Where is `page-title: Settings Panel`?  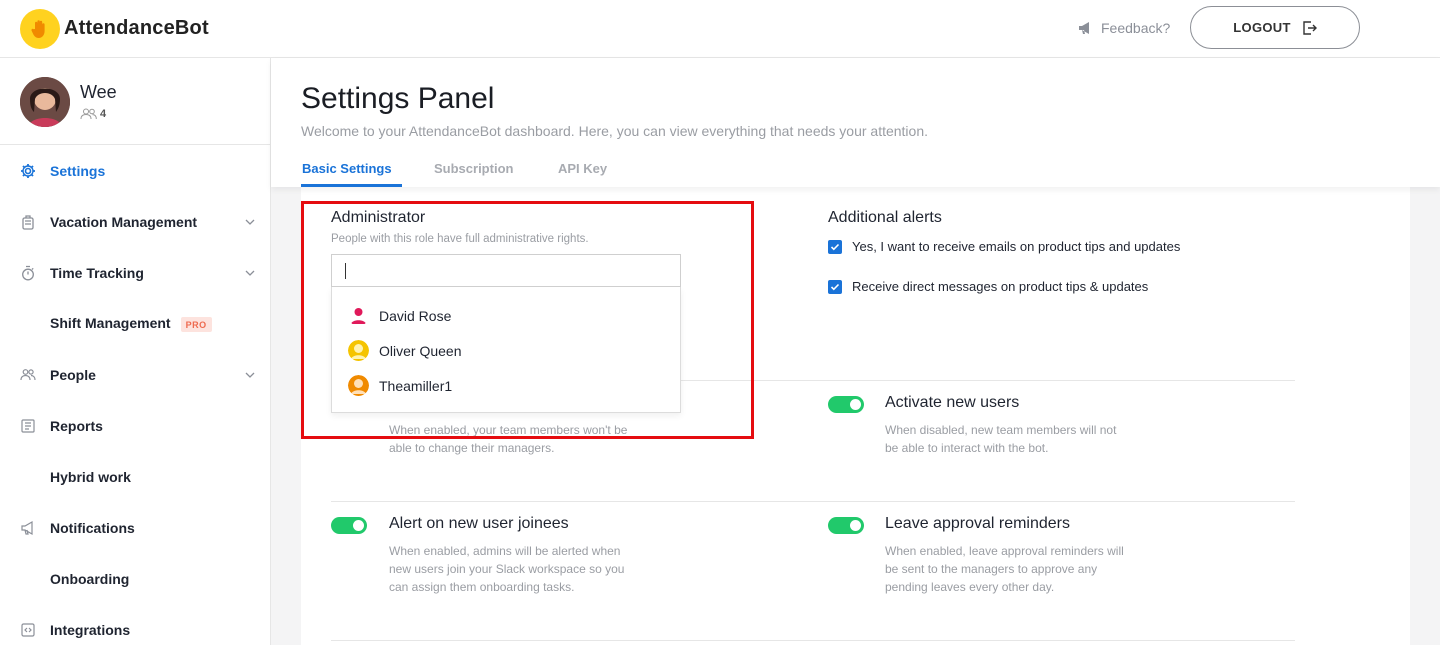
page-title: Settings Panel is located at coordinates (398, 98).